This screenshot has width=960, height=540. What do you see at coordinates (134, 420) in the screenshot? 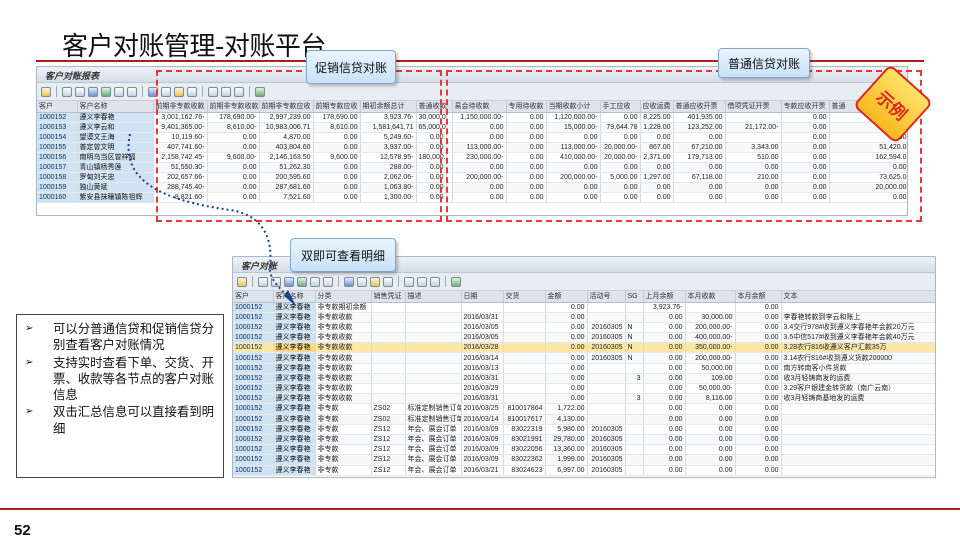
I see `bullet-text: 双击汇总信息可以直接看到明细` at bounding box center [134, 420].